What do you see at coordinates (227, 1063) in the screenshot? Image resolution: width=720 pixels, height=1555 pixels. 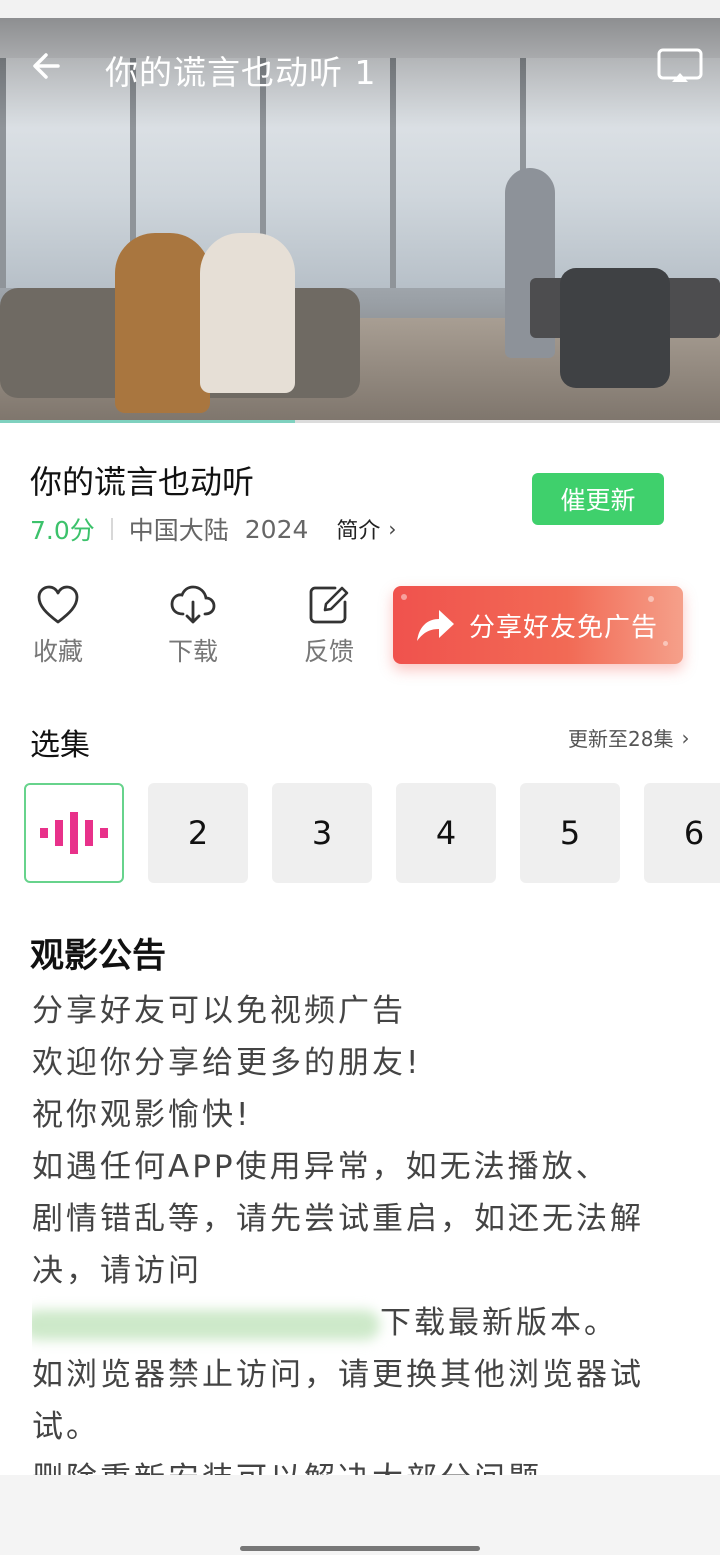 I see `notice-line: 欢迎你分享给更多的朋友!` at bounding box center [227, 1063].